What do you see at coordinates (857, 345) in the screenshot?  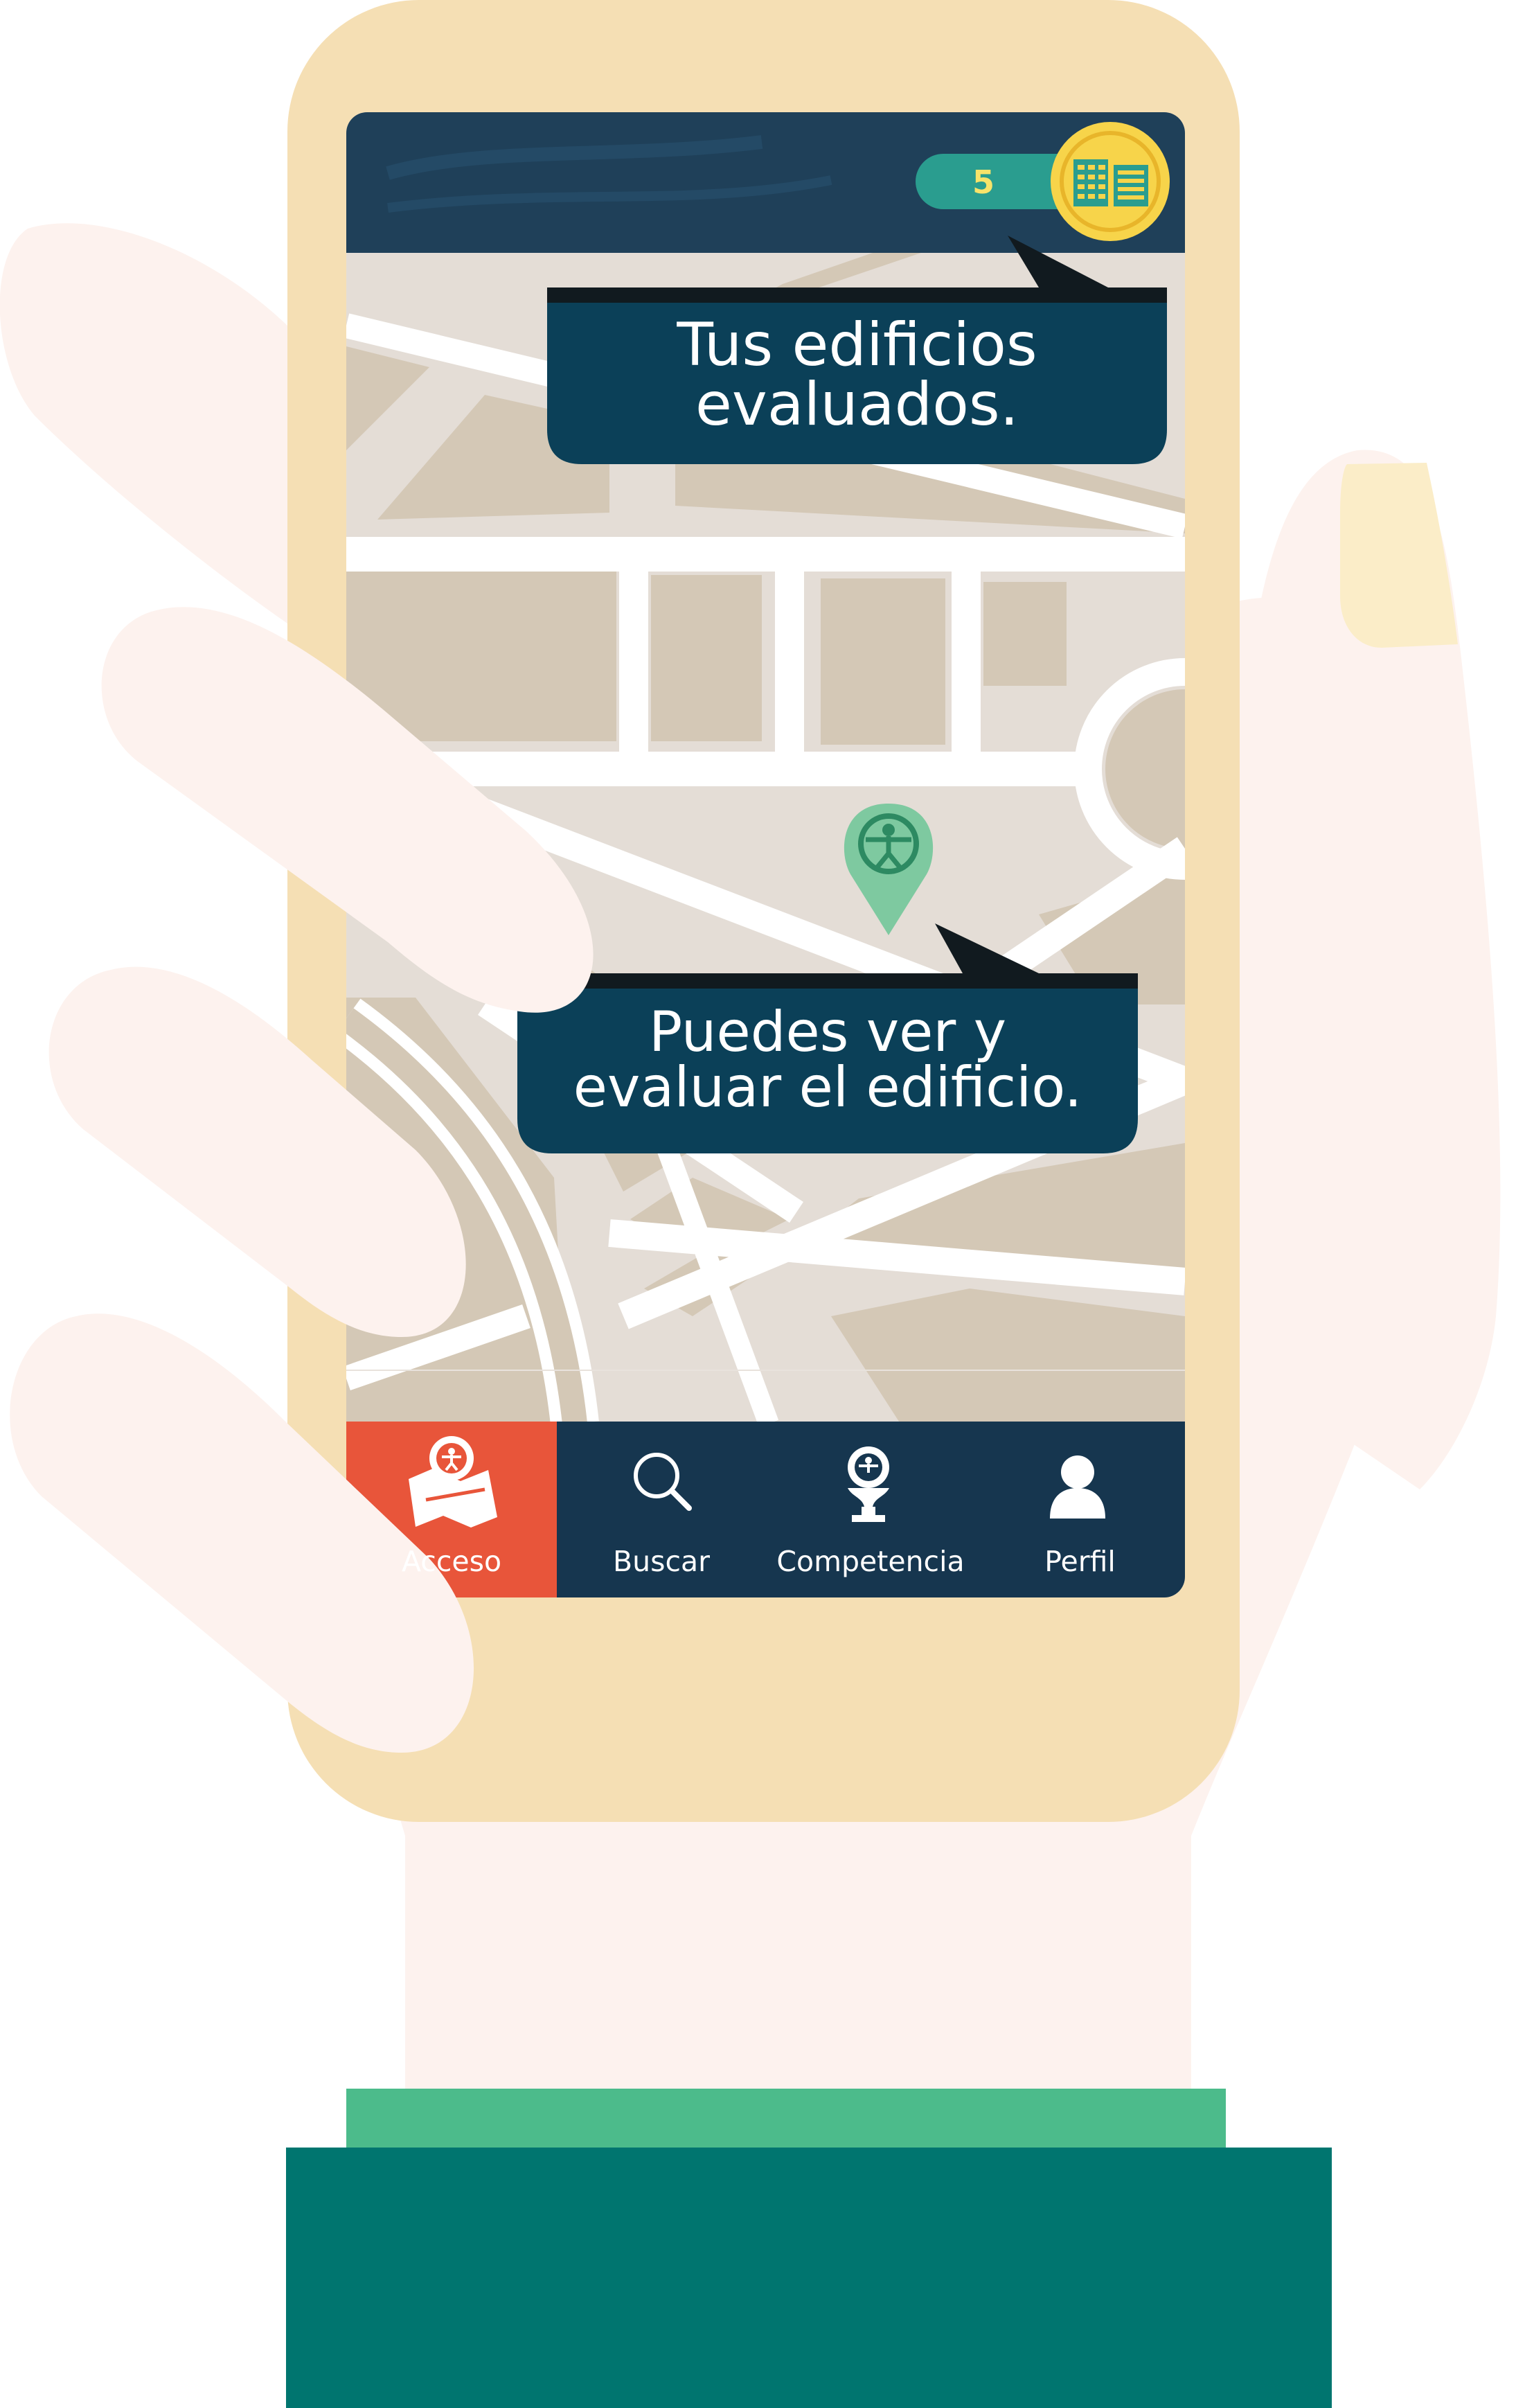 I see `tooltip-evaluated-line-1: Tus edificios` at bounding box center [857, 345].